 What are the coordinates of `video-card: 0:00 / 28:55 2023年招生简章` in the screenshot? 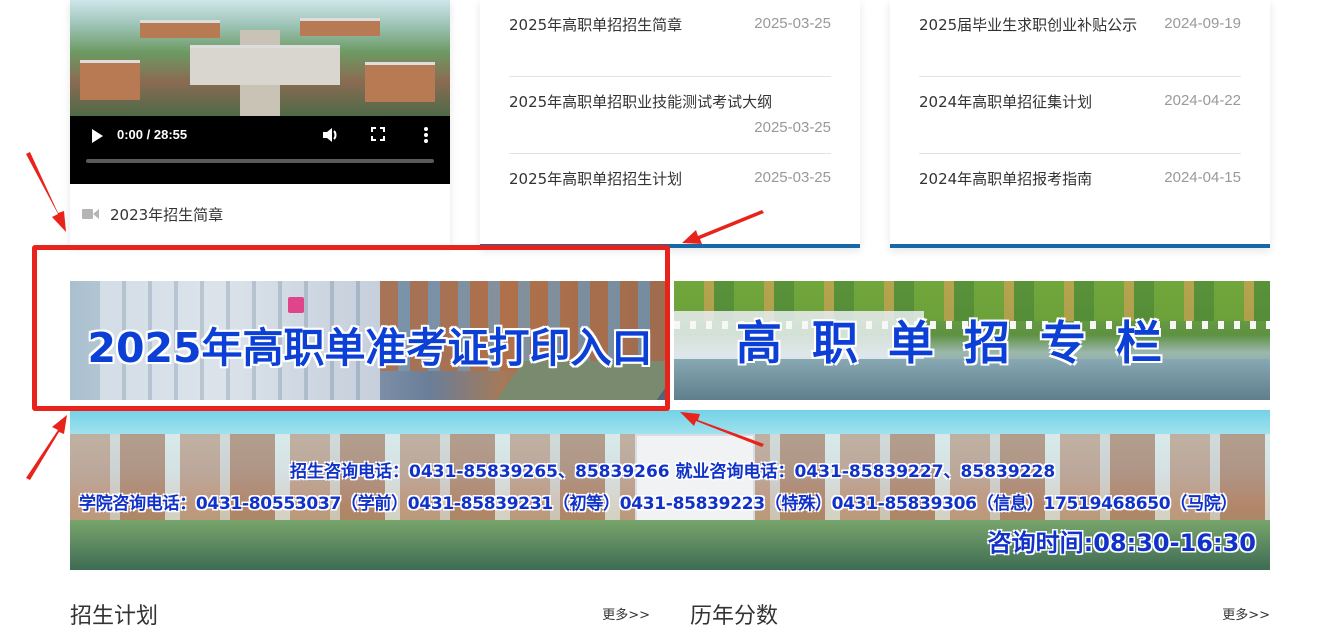 It's located at (260, 122).